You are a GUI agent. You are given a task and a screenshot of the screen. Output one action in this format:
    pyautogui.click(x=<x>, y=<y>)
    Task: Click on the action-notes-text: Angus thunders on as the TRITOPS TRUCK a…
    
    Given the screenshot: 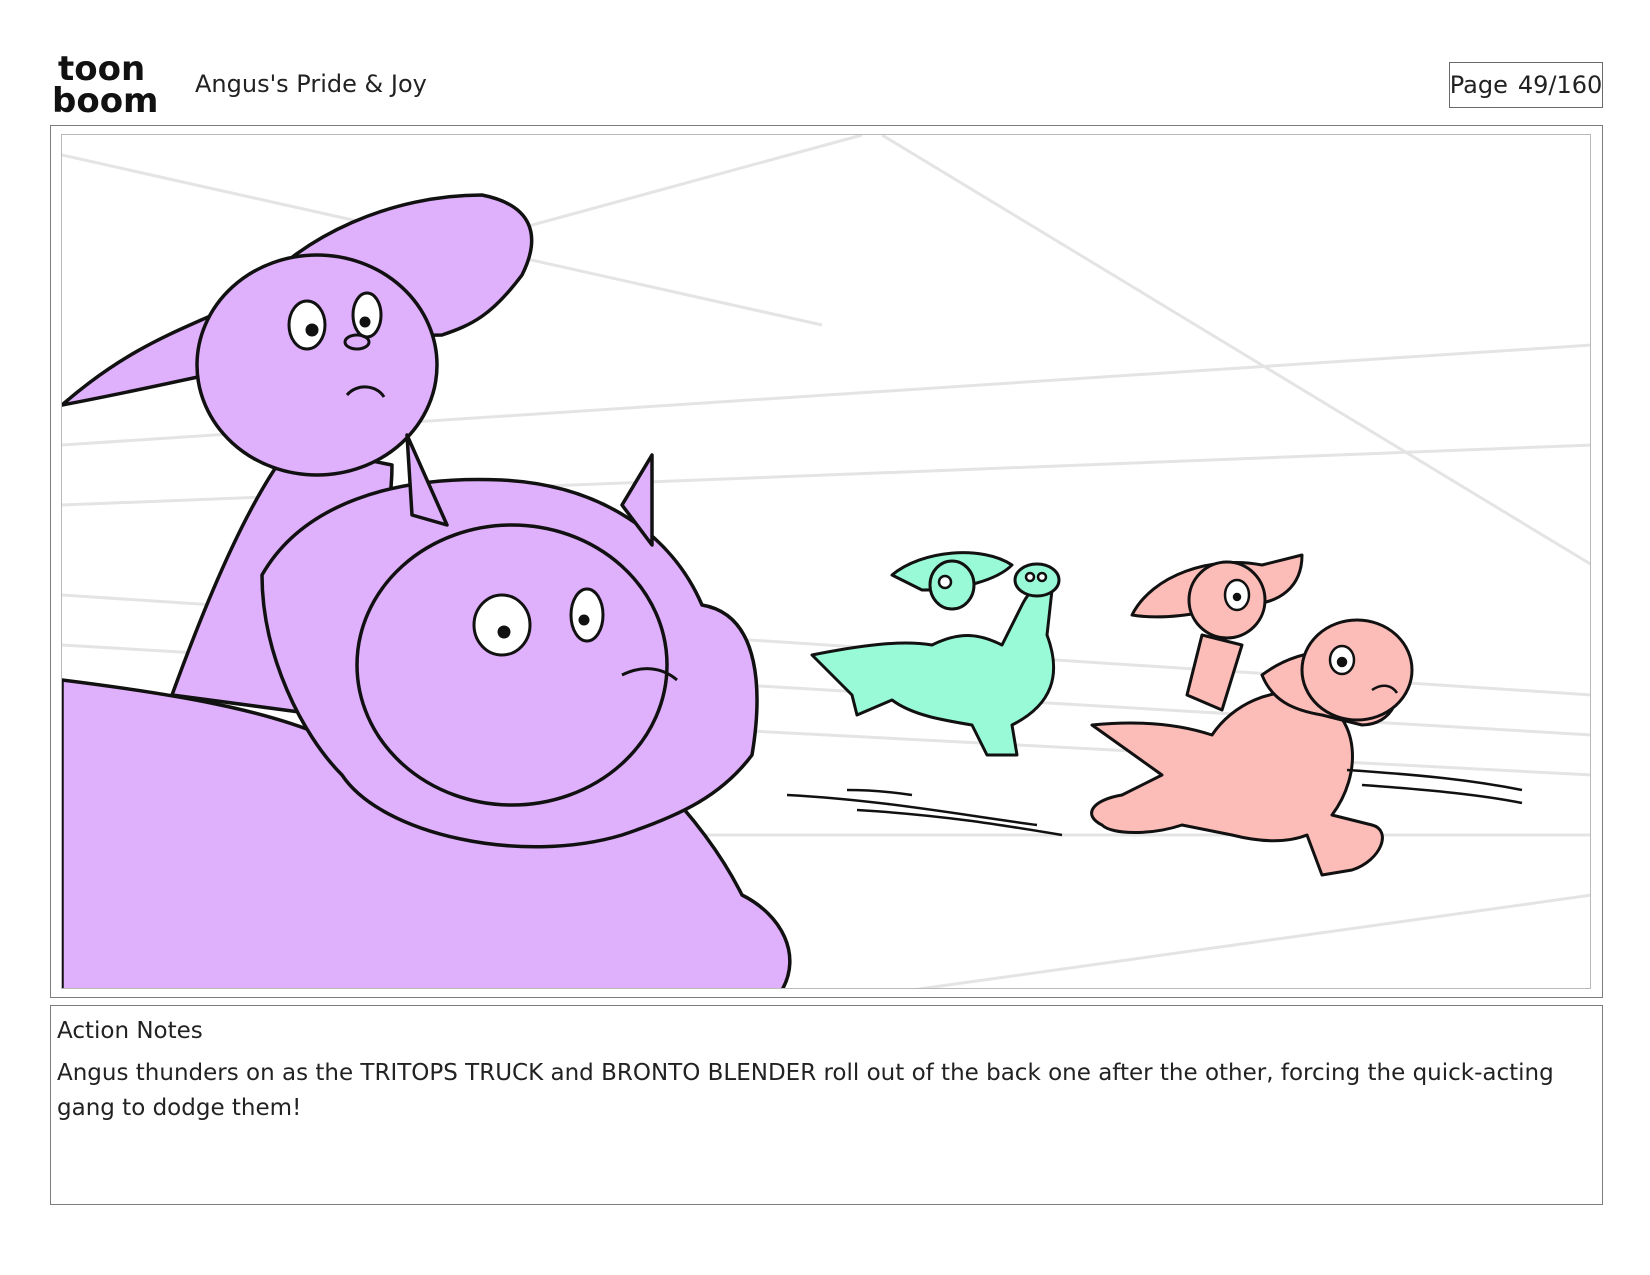 What is the action you would take?
    pyautogui.click(x=805, y=1090)
    